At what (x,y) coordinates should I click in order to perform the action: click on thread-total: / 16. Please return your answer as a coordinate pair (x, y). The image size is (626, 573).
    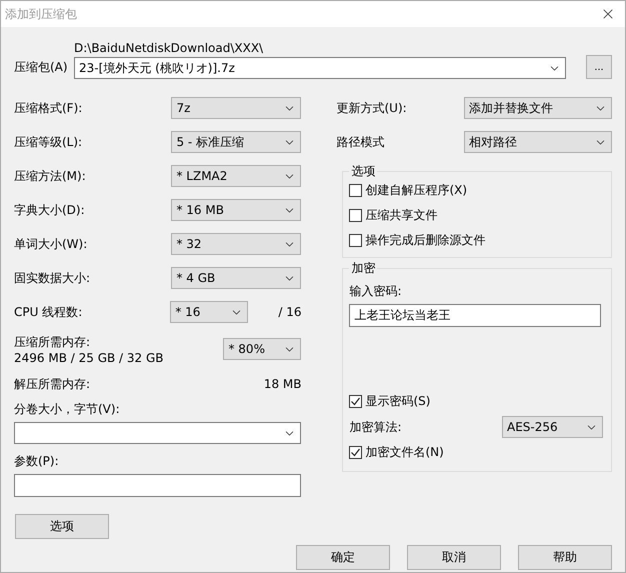
    Looking at the image, I should click on (290, 312).